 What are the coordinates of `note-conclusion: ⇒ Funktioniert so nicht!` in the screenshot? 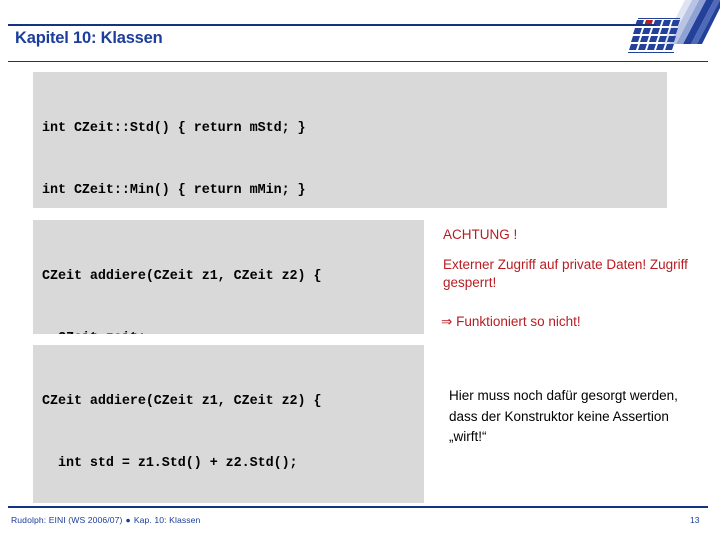 It's located at (576, 322).